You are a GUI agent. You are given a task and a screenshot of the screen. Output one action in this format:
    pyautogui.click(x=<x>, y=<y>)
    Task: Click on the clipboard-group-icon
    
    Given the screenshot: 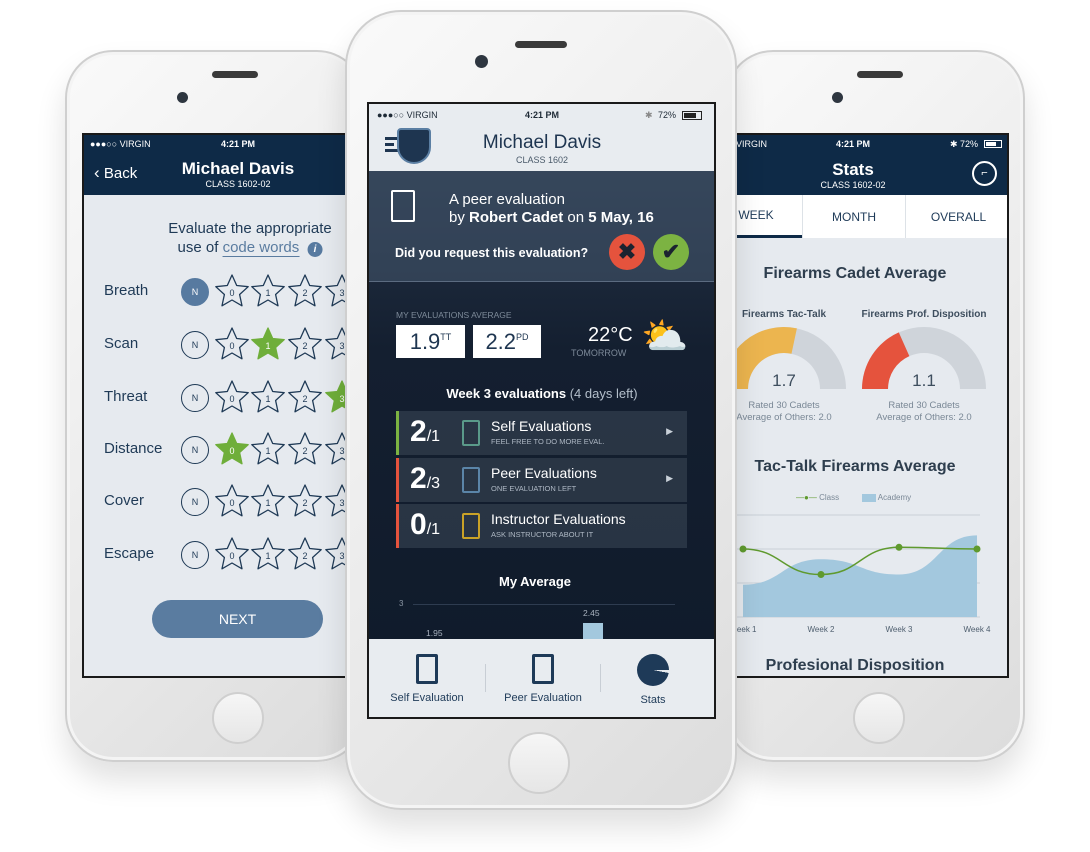 What is the action you would take?
    pyautogui.click(x=403, y=206)
    